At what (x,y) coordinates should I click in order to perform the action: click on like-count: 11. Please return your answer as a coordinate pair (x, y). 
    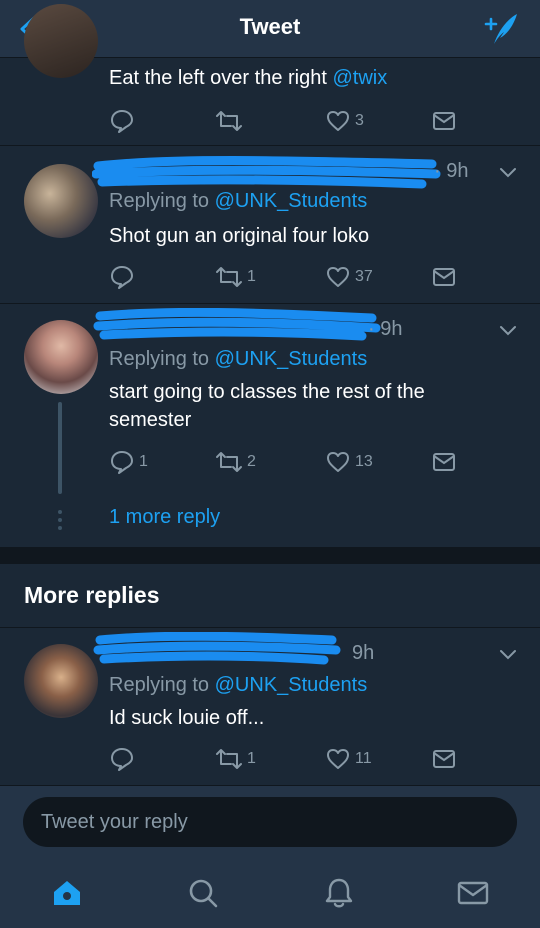
    Looking at the image, I should click on (363, 758).